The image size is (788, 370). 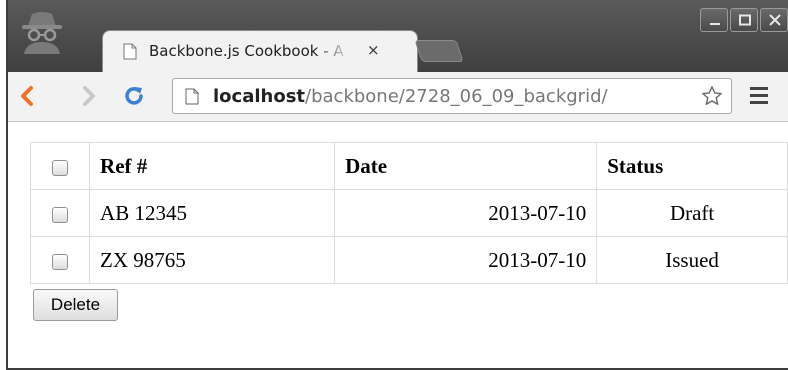 I want to click on table-row: ZX 98765 2013-07-10 Issued, so click(x=408, y=260).